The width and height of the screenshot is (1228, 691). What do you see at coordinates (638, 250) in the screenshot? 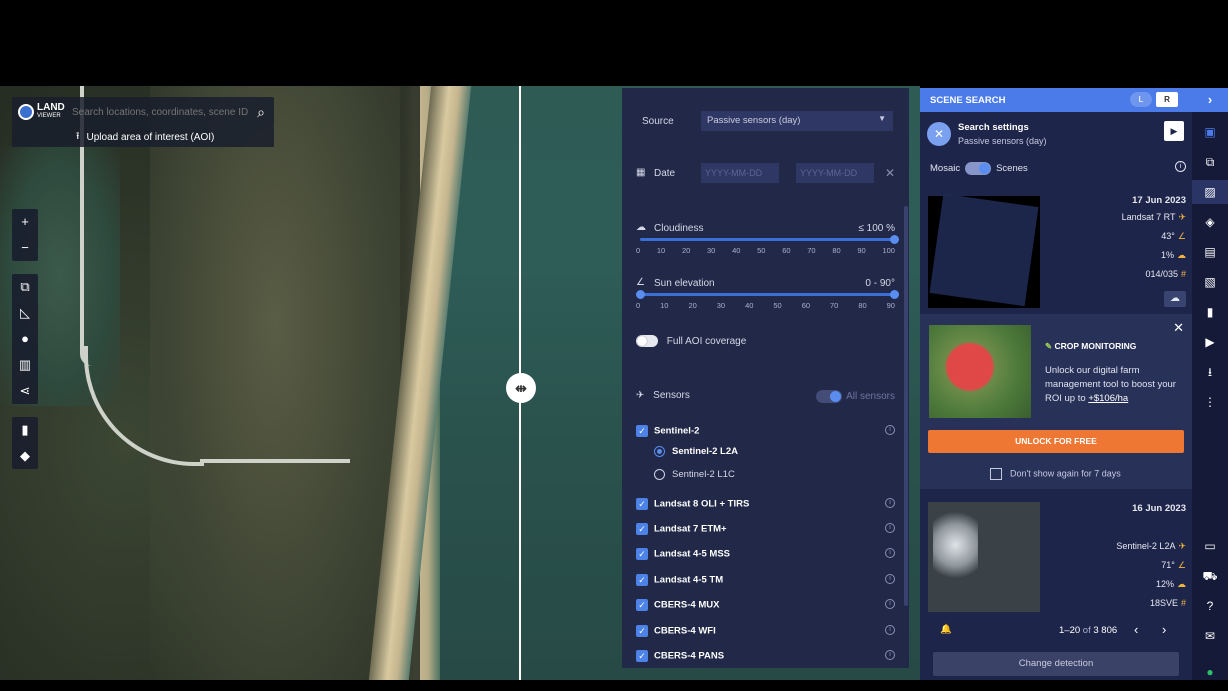
I see `tick-label: 0` at bounding box center [638, 250].